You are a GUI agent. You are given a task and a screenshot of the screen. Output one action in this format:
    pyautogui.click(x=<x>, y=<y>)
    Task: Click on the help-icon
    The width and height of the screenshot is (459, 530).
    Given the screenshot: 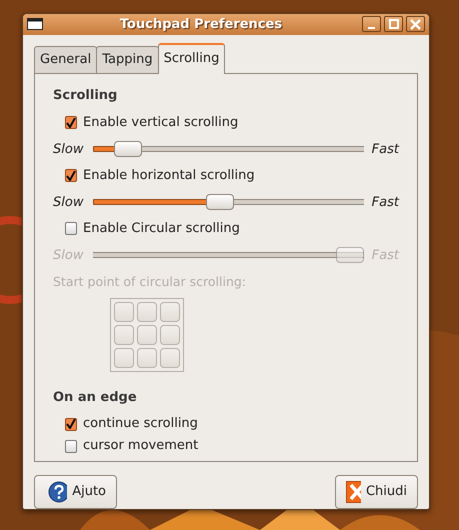 What is the action you would take?
    pyautogui.click(x=58, y=492)
    